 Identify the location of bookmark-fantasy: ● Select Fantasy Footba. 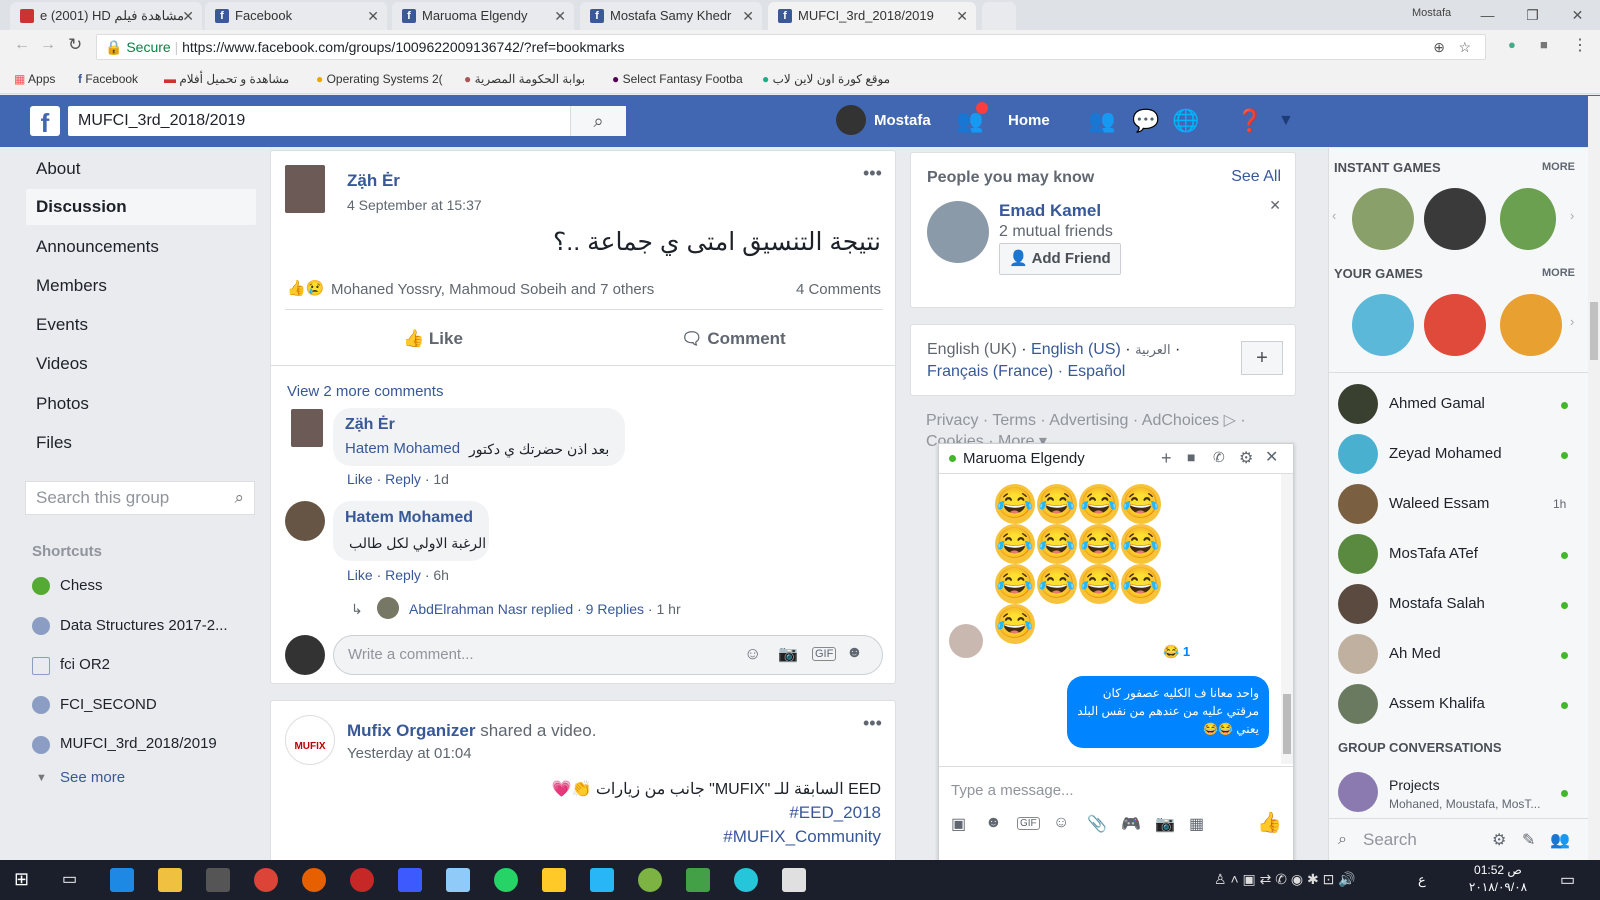
(677, 79).